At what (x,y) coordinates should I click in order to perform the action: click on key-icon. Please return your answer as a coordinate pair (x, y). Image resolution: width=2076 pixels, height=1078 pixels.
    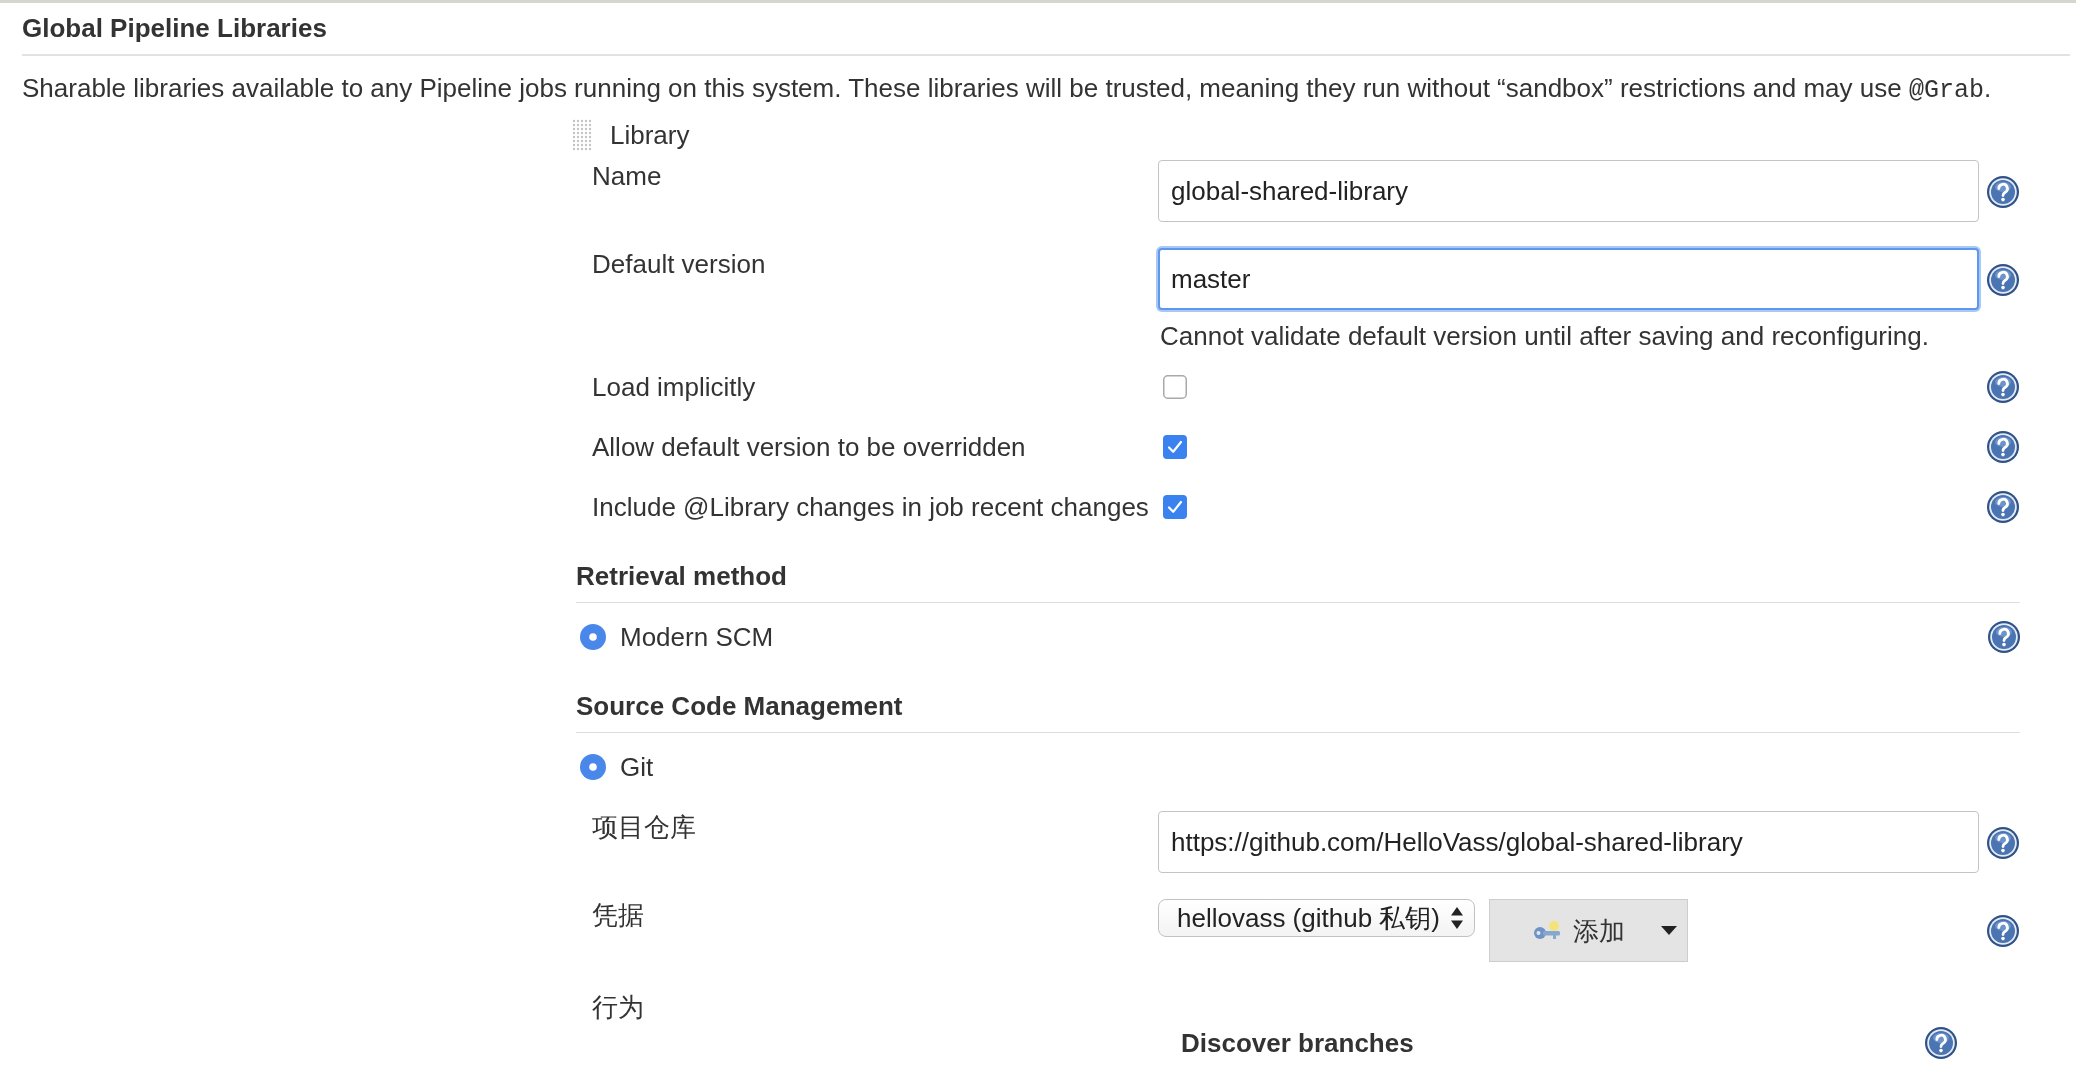
    Looking at the image, I should click on (1548, 930).